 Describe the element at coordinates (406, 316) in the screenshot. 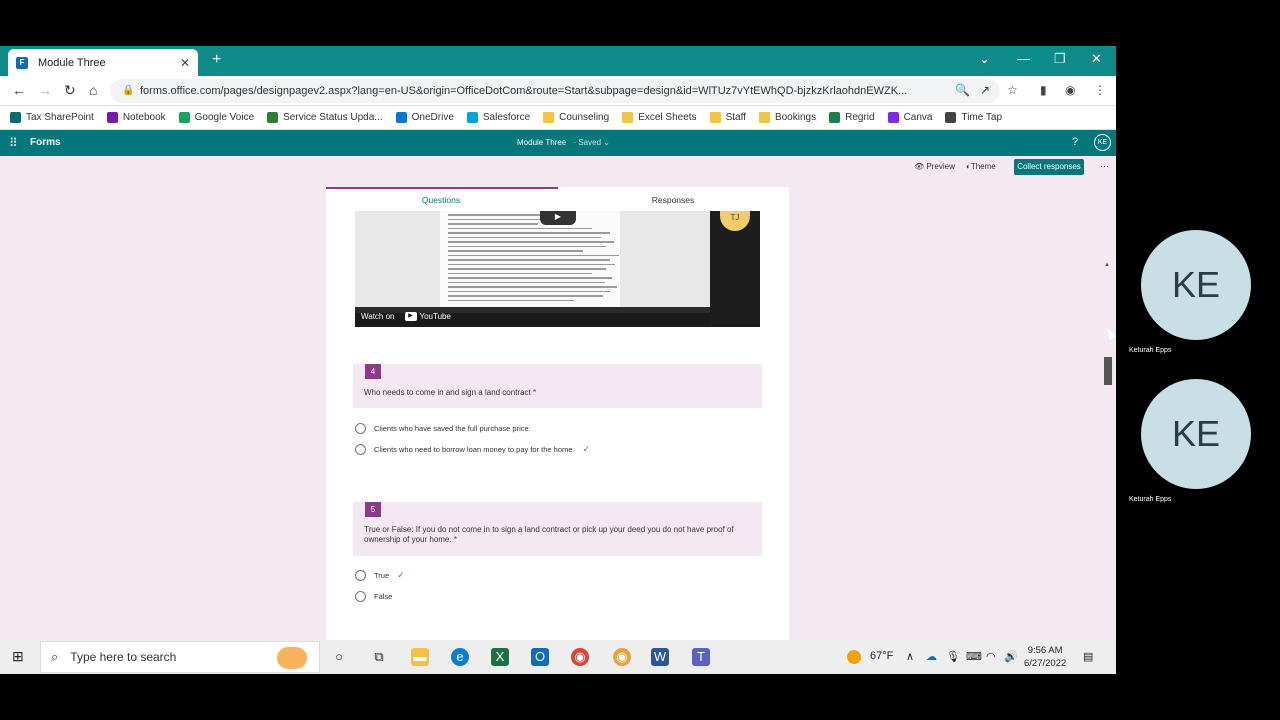

I see `watch-on-youtube-link: Watch on ▶ YouTube` at that location.